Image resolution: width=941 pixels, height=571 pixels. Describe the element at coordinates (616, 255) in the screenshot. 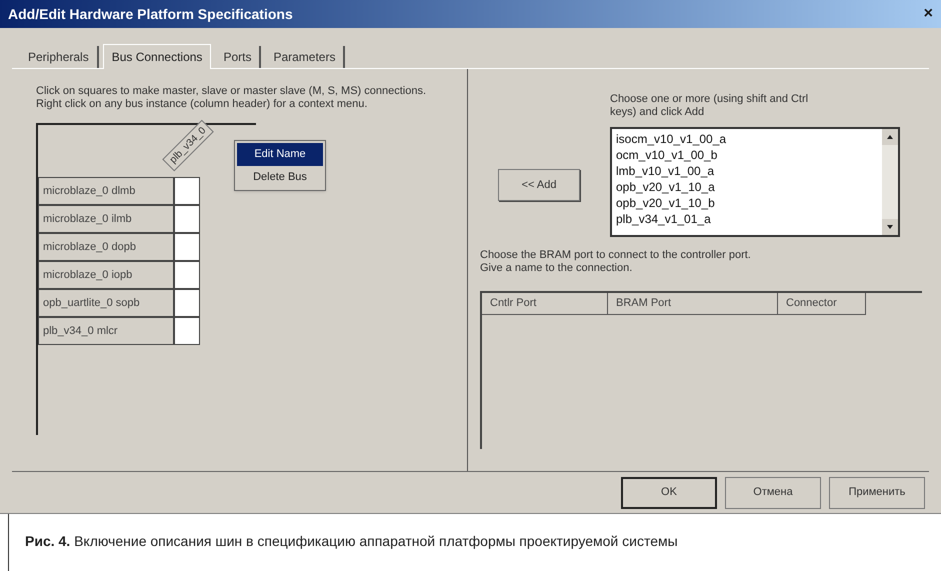

I see `hint-text: Choose the BRAM port to connect to the controller port.` at that location.